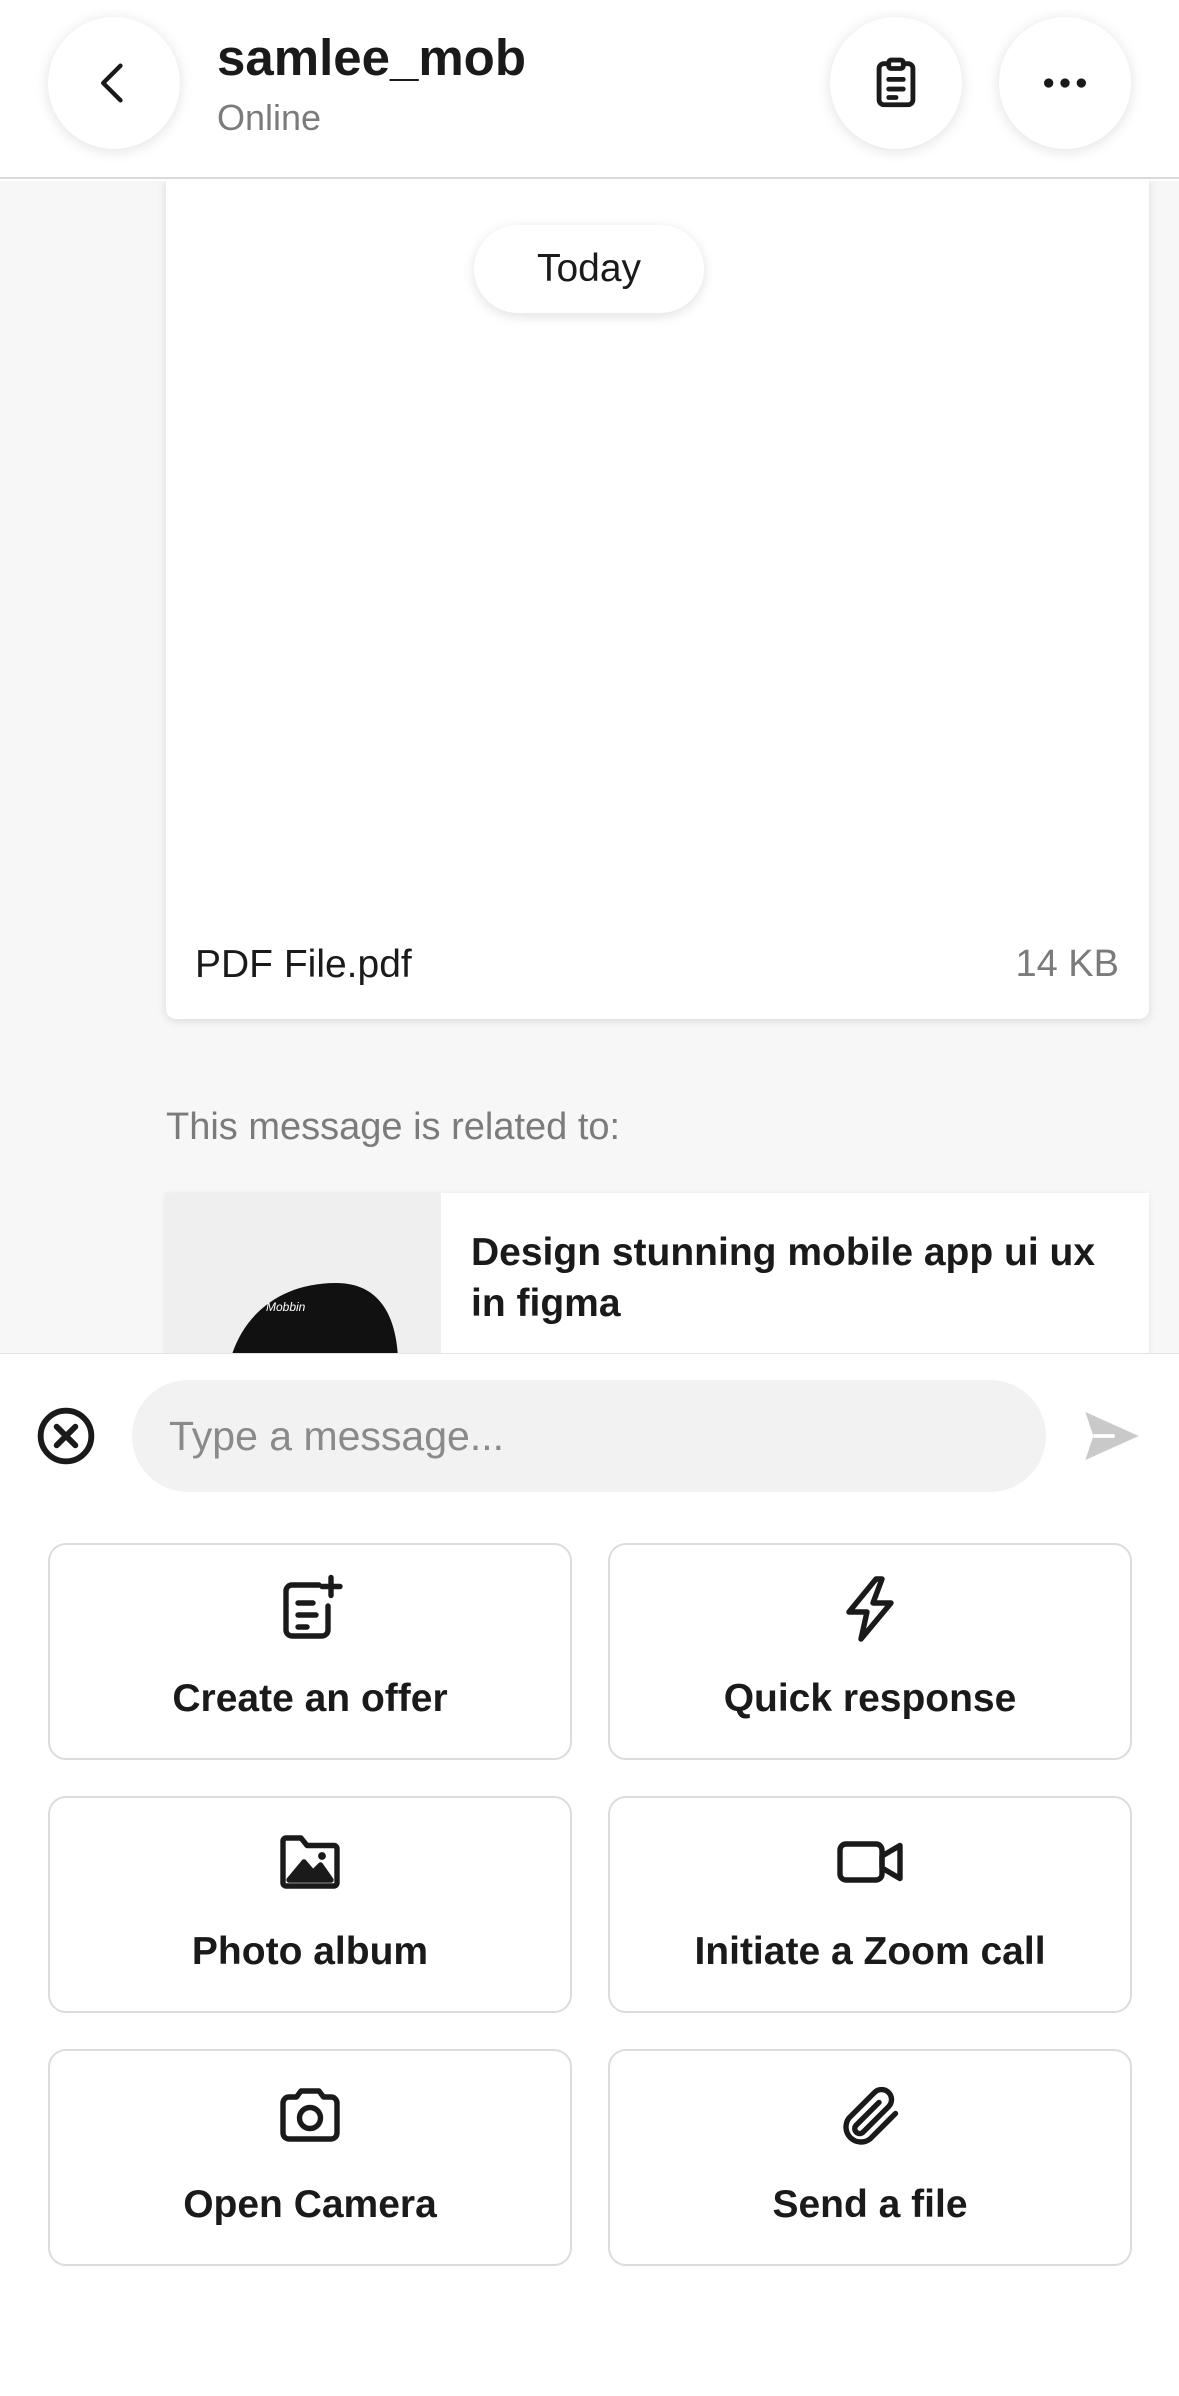 The image size is (1179, 2396). I want to click on open-camera-button: Open Camera, so click(310, 2157).